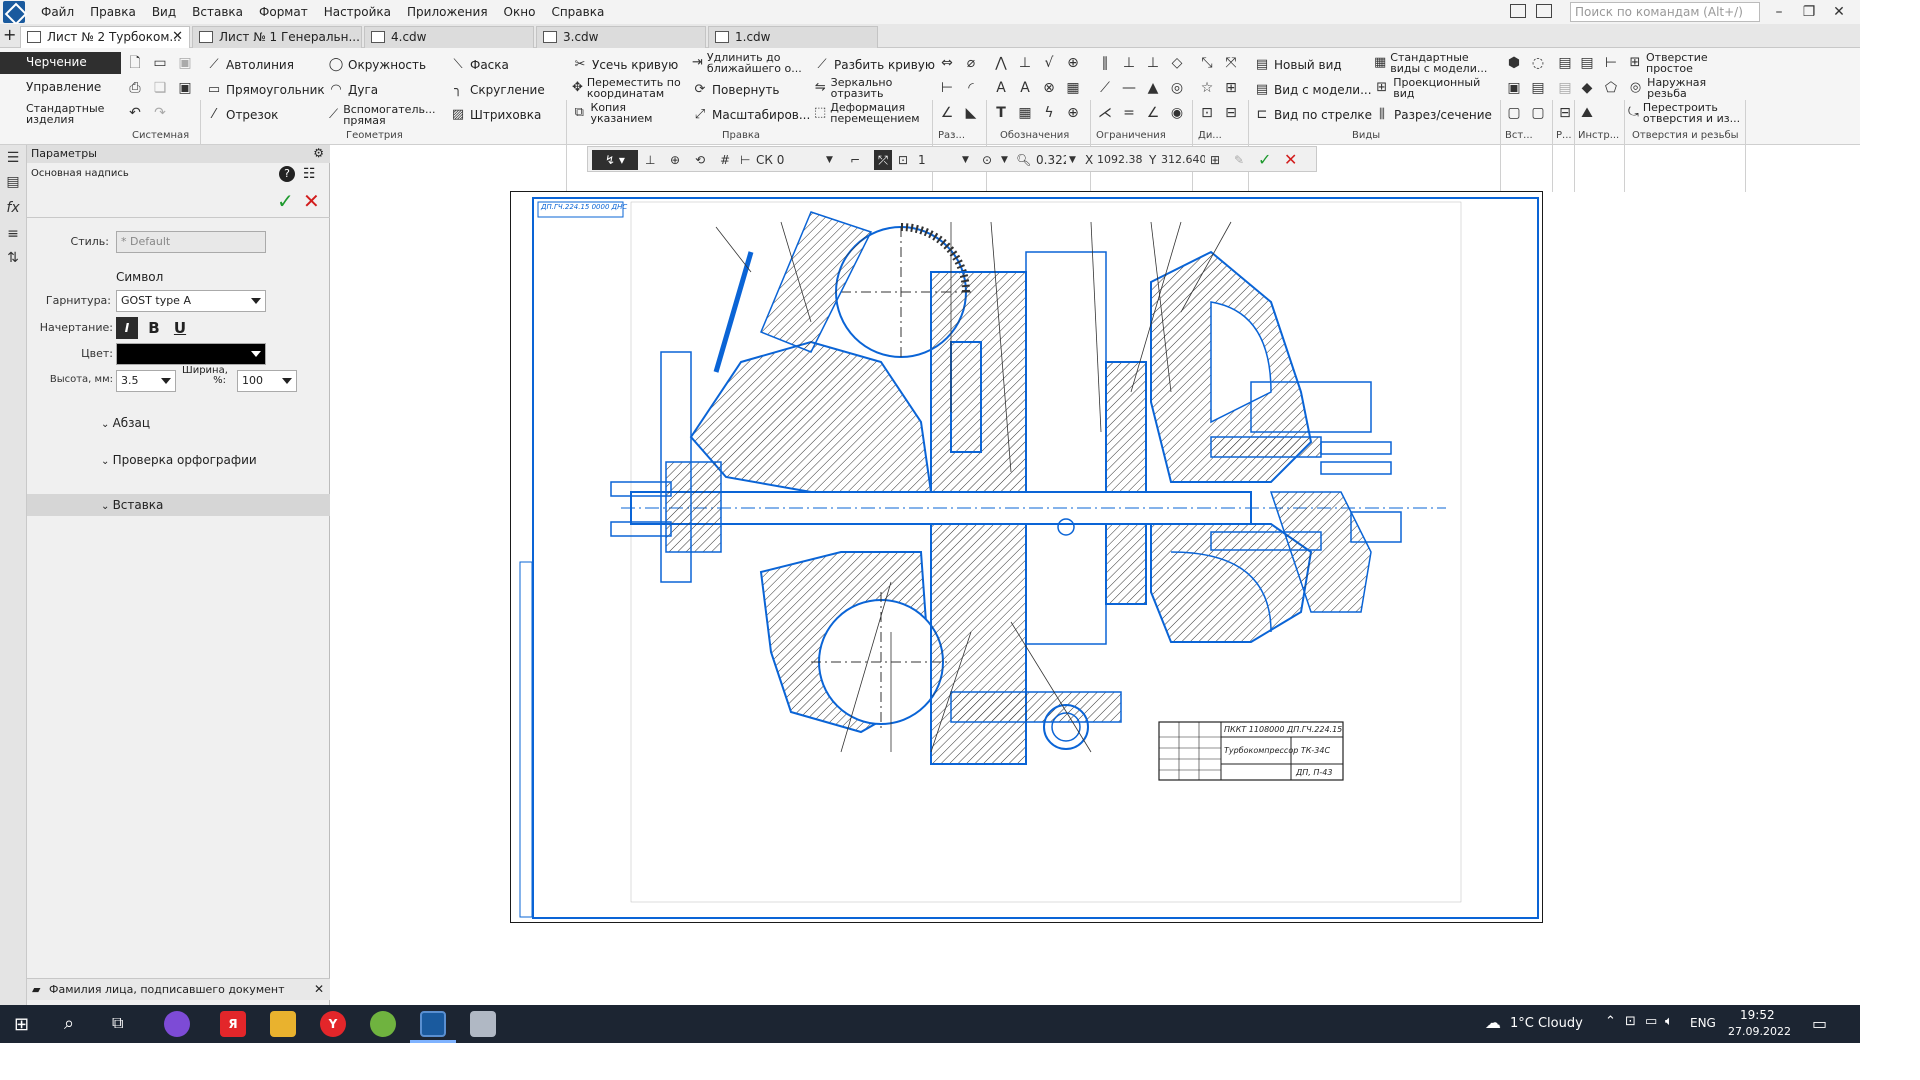 Image resolution: width=1920 pixels, height=1080 pixels. What do you see at coordinates (447, 12) in the screenshot?
I see `menu-apps: Приложения` at bounding box center [447, 12].